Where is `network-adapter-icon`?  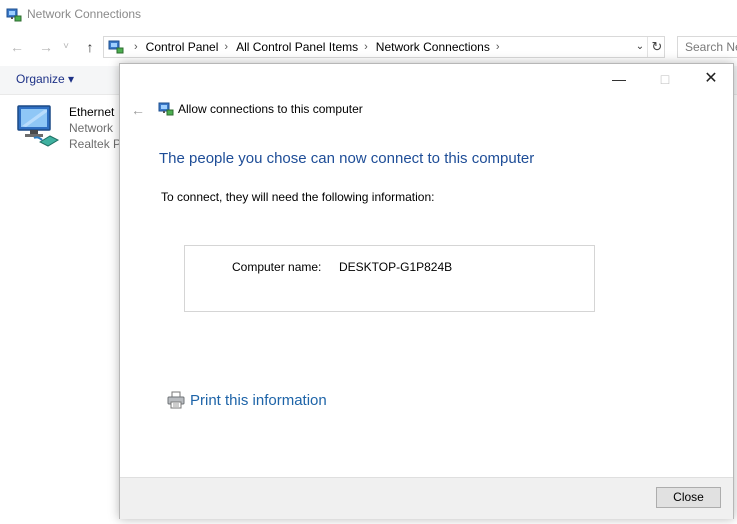
network-adapter-icon is located at coordinates (38, 126).